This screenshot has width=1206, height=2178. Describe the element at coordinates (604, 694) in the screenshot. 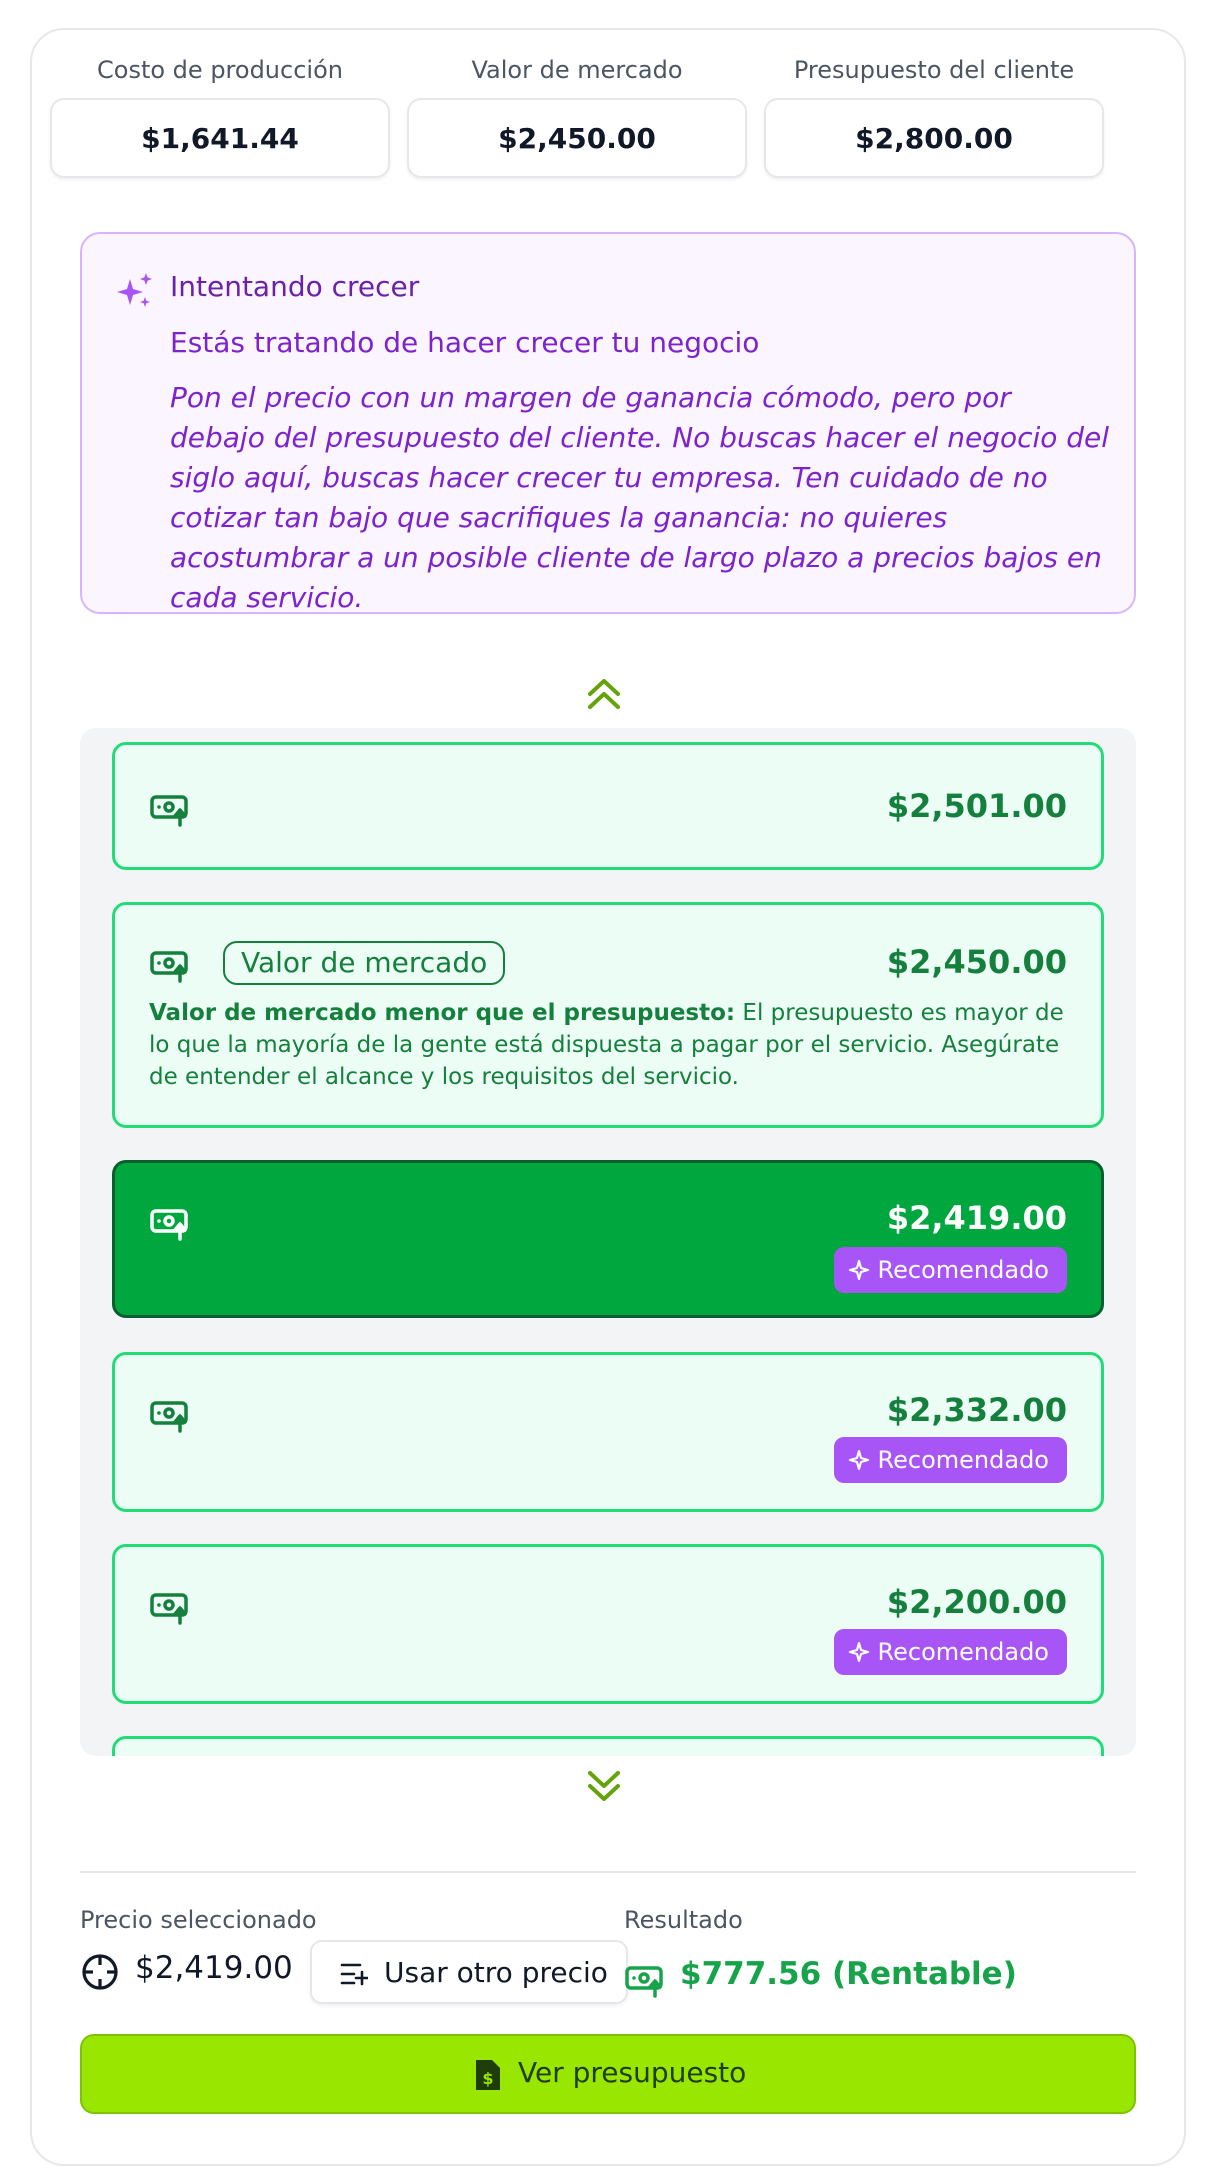

I see `chevrons-up-icon` at that location.